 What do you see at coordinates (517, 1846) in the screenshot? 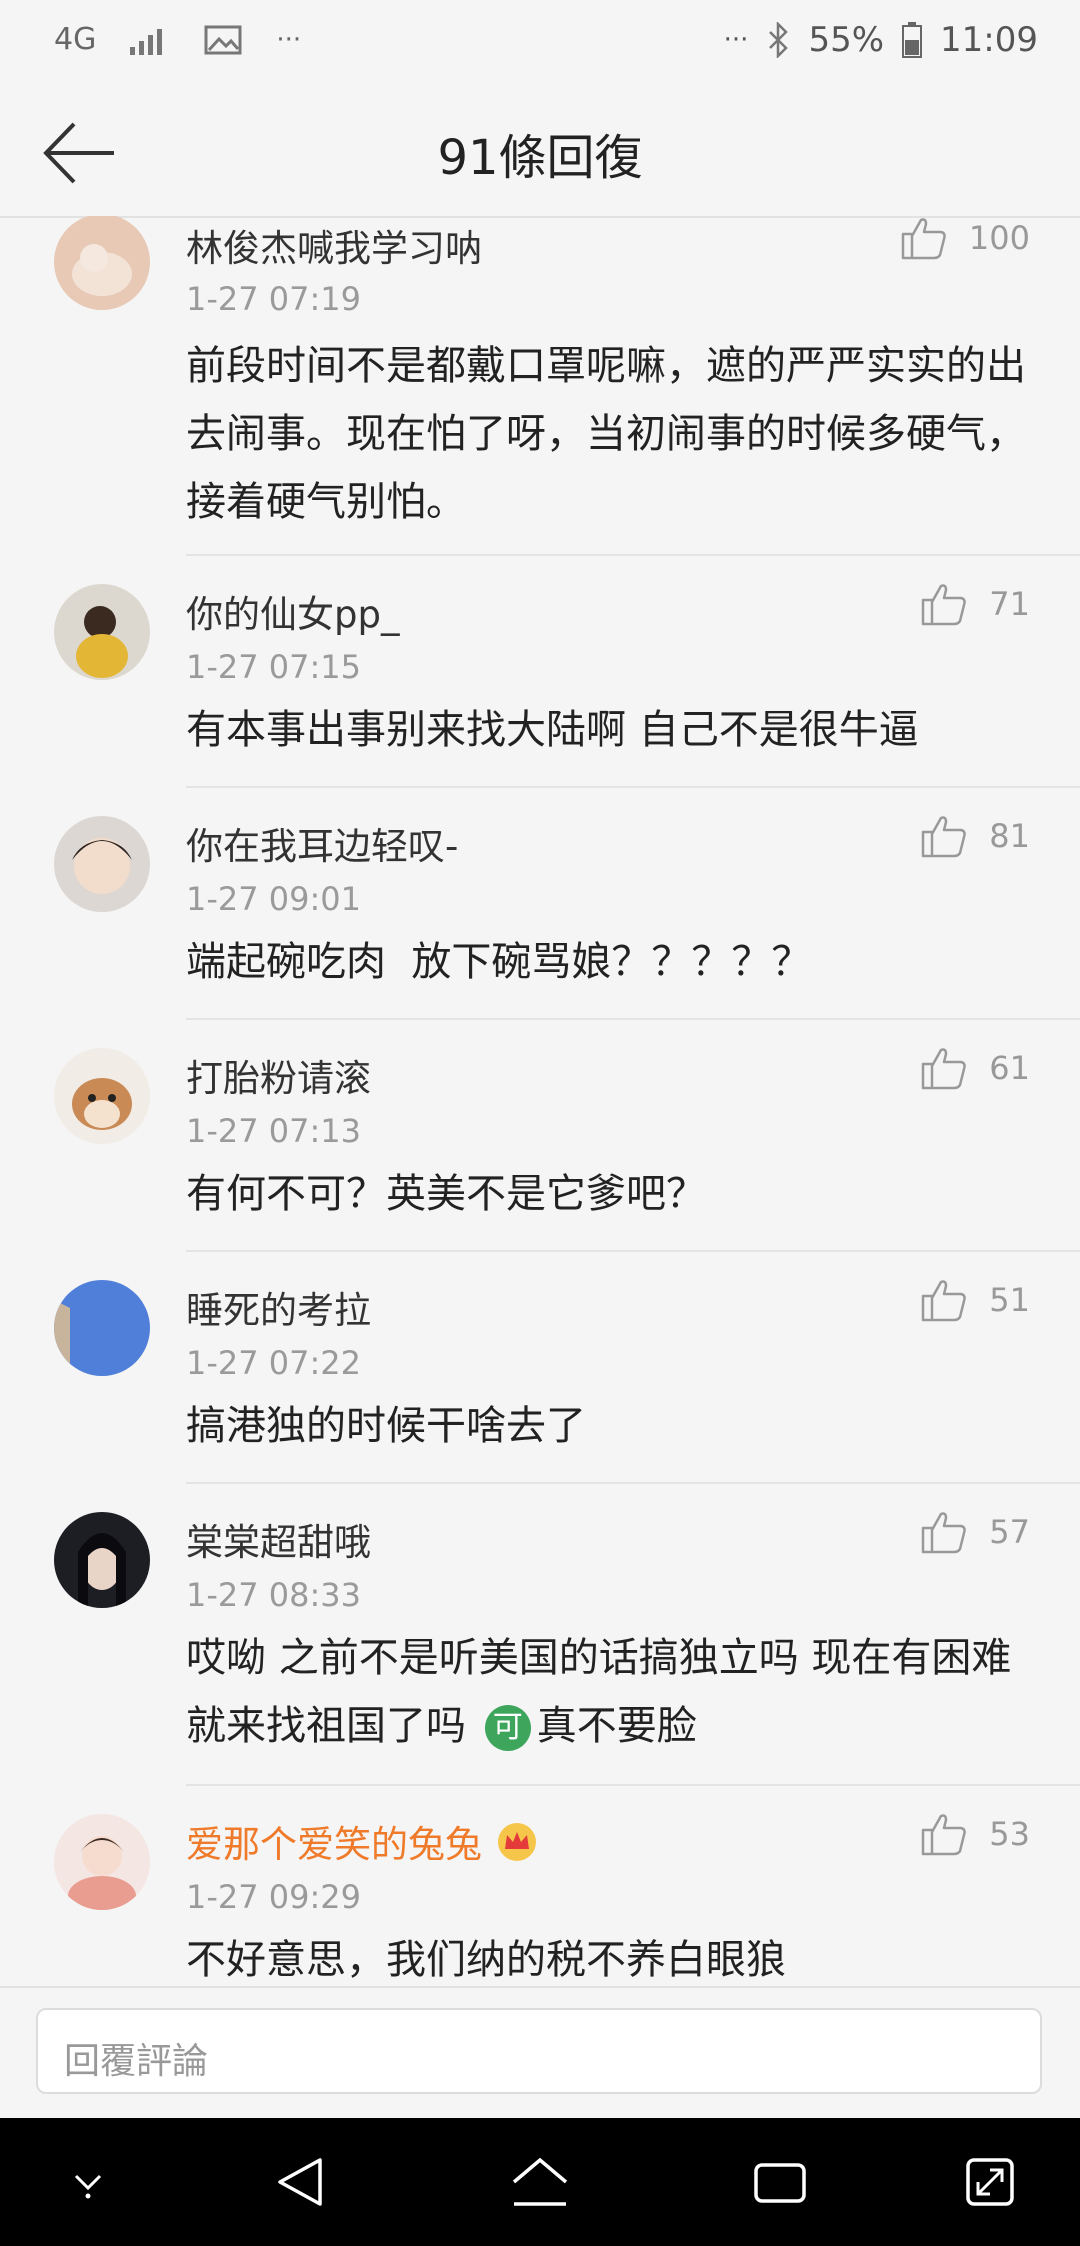
I see `crown-icon` at bounding box center [517, 1846].